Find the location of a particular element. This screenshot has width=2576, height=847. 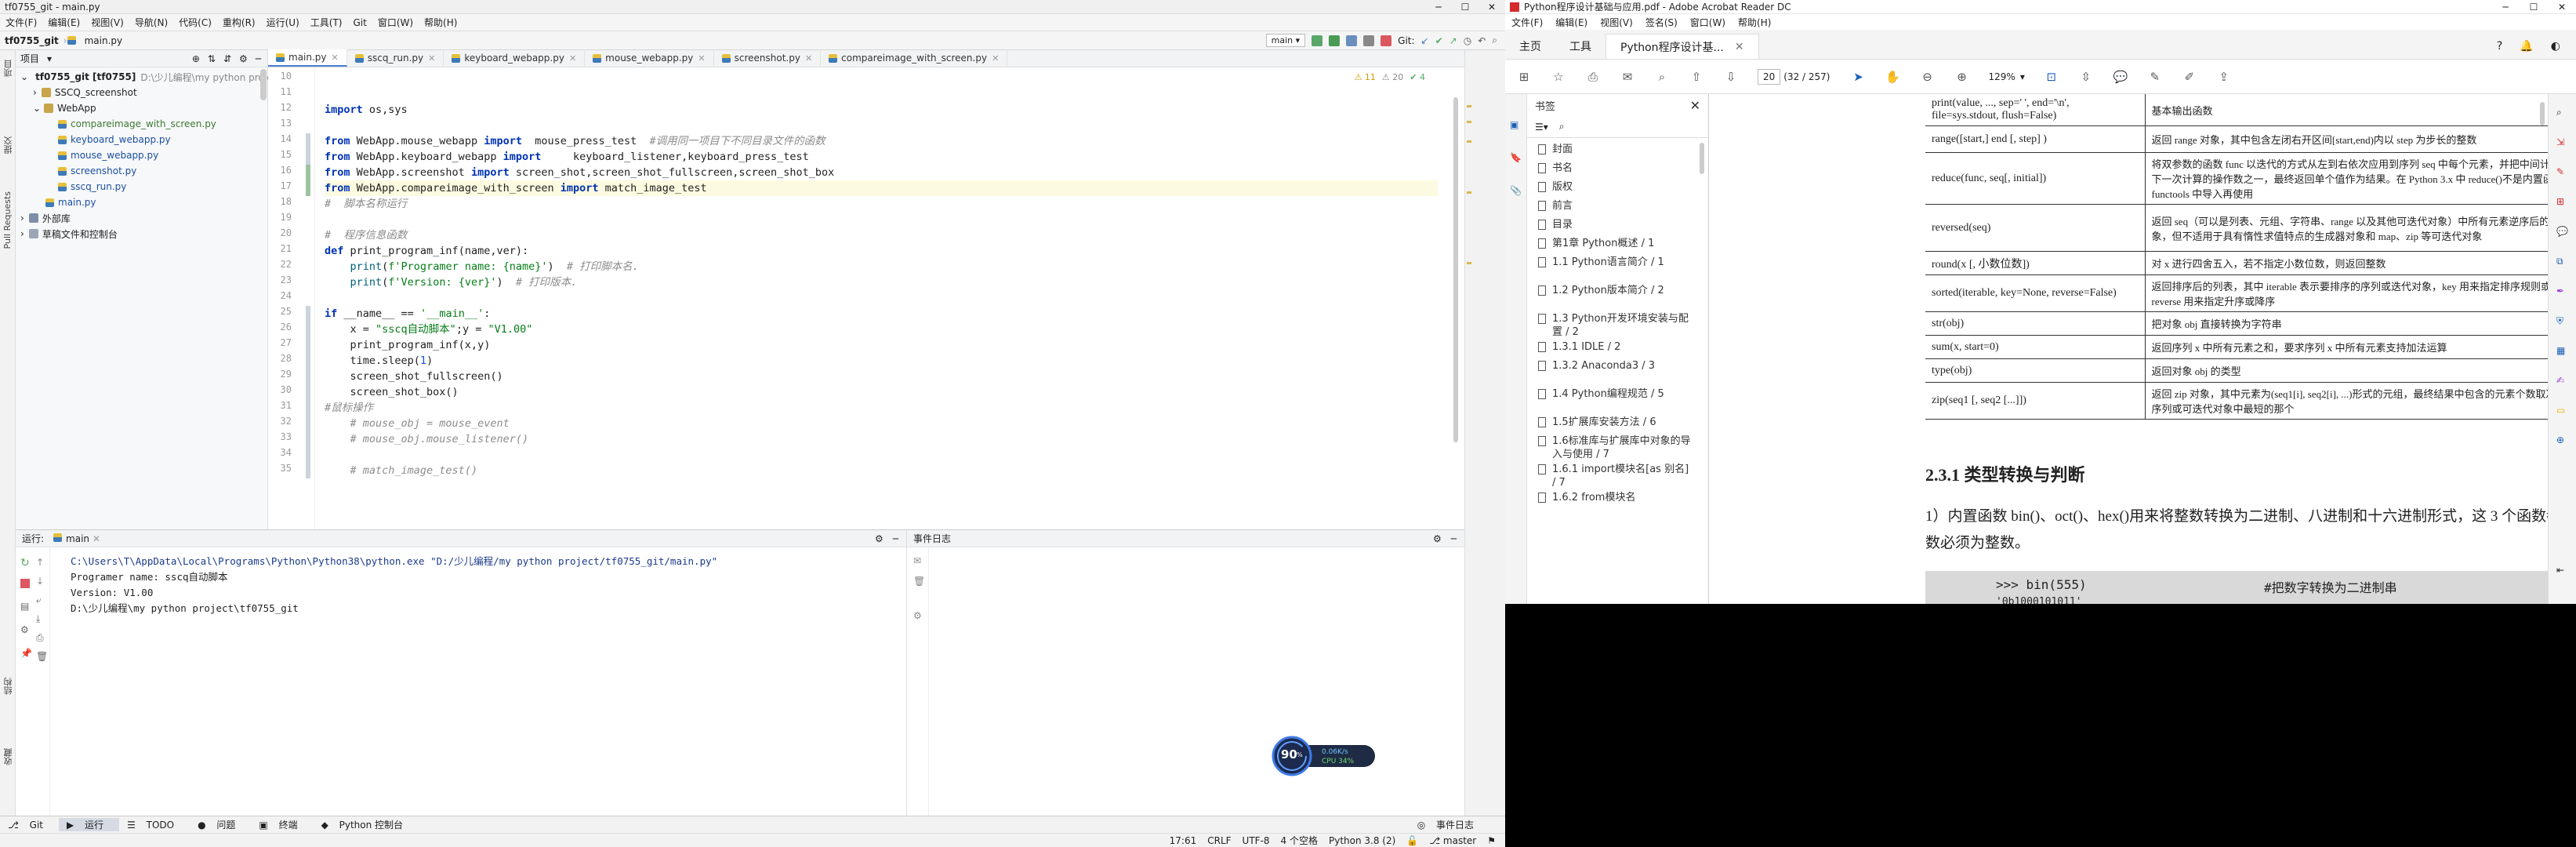

search-icon: ⌕ is located at coordinates (1662, 77).